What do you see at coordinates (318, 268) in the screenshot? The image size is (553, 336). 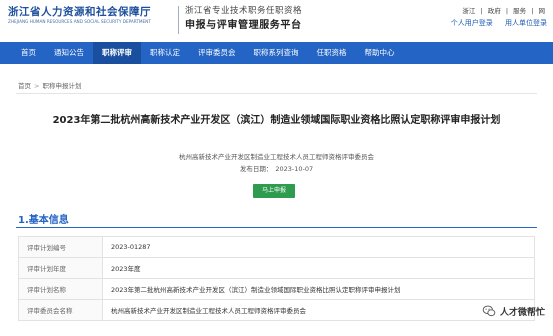 I see `row-value: 2023年度` at bounding box center [318, 268].